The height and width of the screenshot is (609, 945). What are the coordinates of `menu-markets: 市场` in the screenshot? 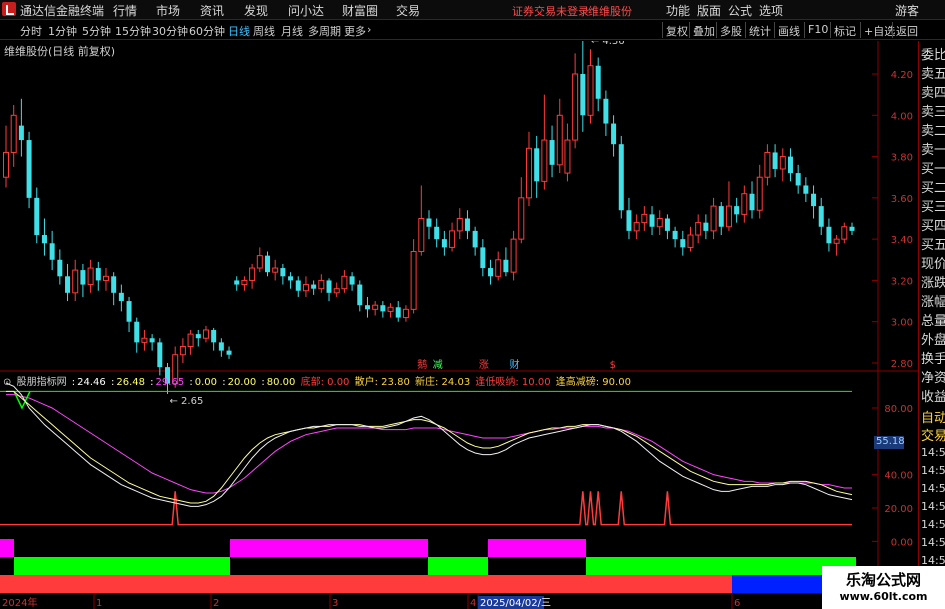 It's located at (168, 10).